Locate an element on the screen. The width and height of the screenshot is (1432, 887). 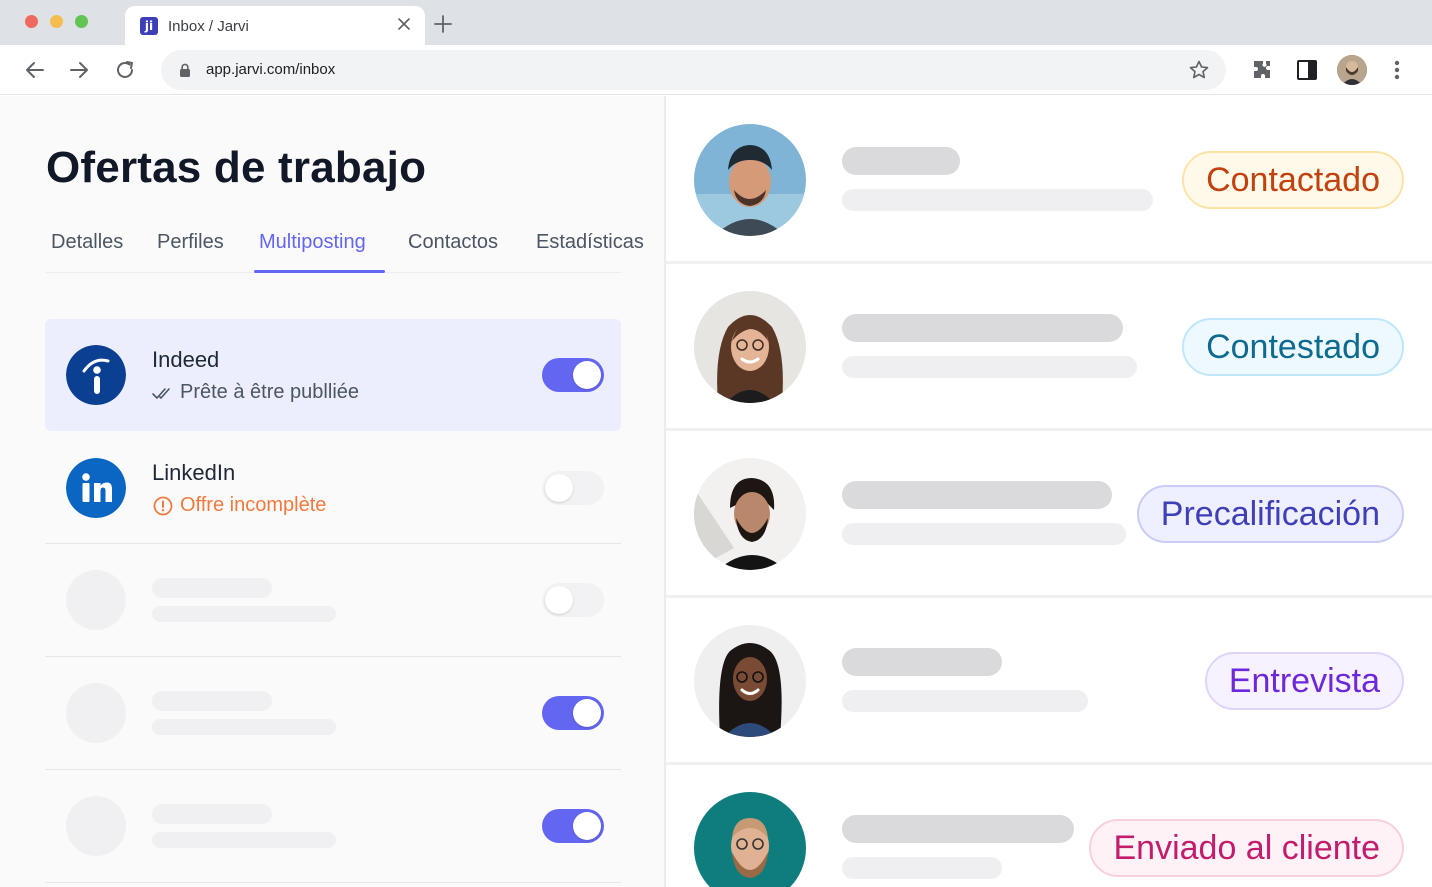
tab-contactos: Contactos is located at coordinates (453, 242).